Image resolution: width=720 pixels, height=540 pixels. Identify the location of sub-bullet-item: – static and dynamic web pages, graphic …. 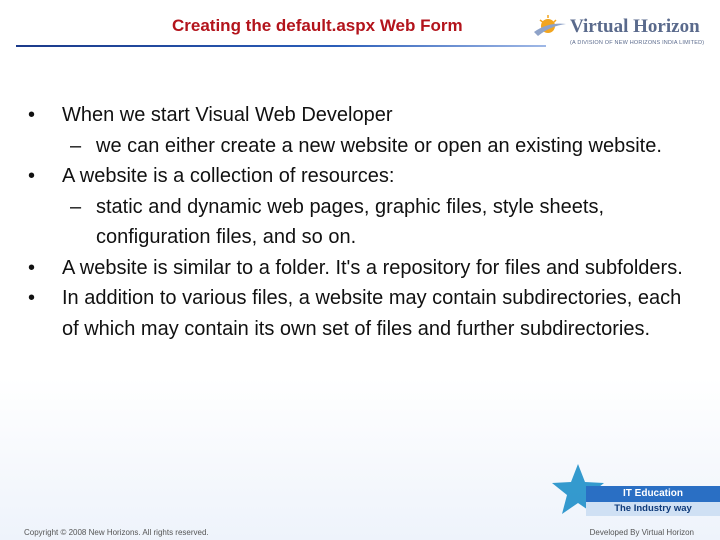
(358, 222).